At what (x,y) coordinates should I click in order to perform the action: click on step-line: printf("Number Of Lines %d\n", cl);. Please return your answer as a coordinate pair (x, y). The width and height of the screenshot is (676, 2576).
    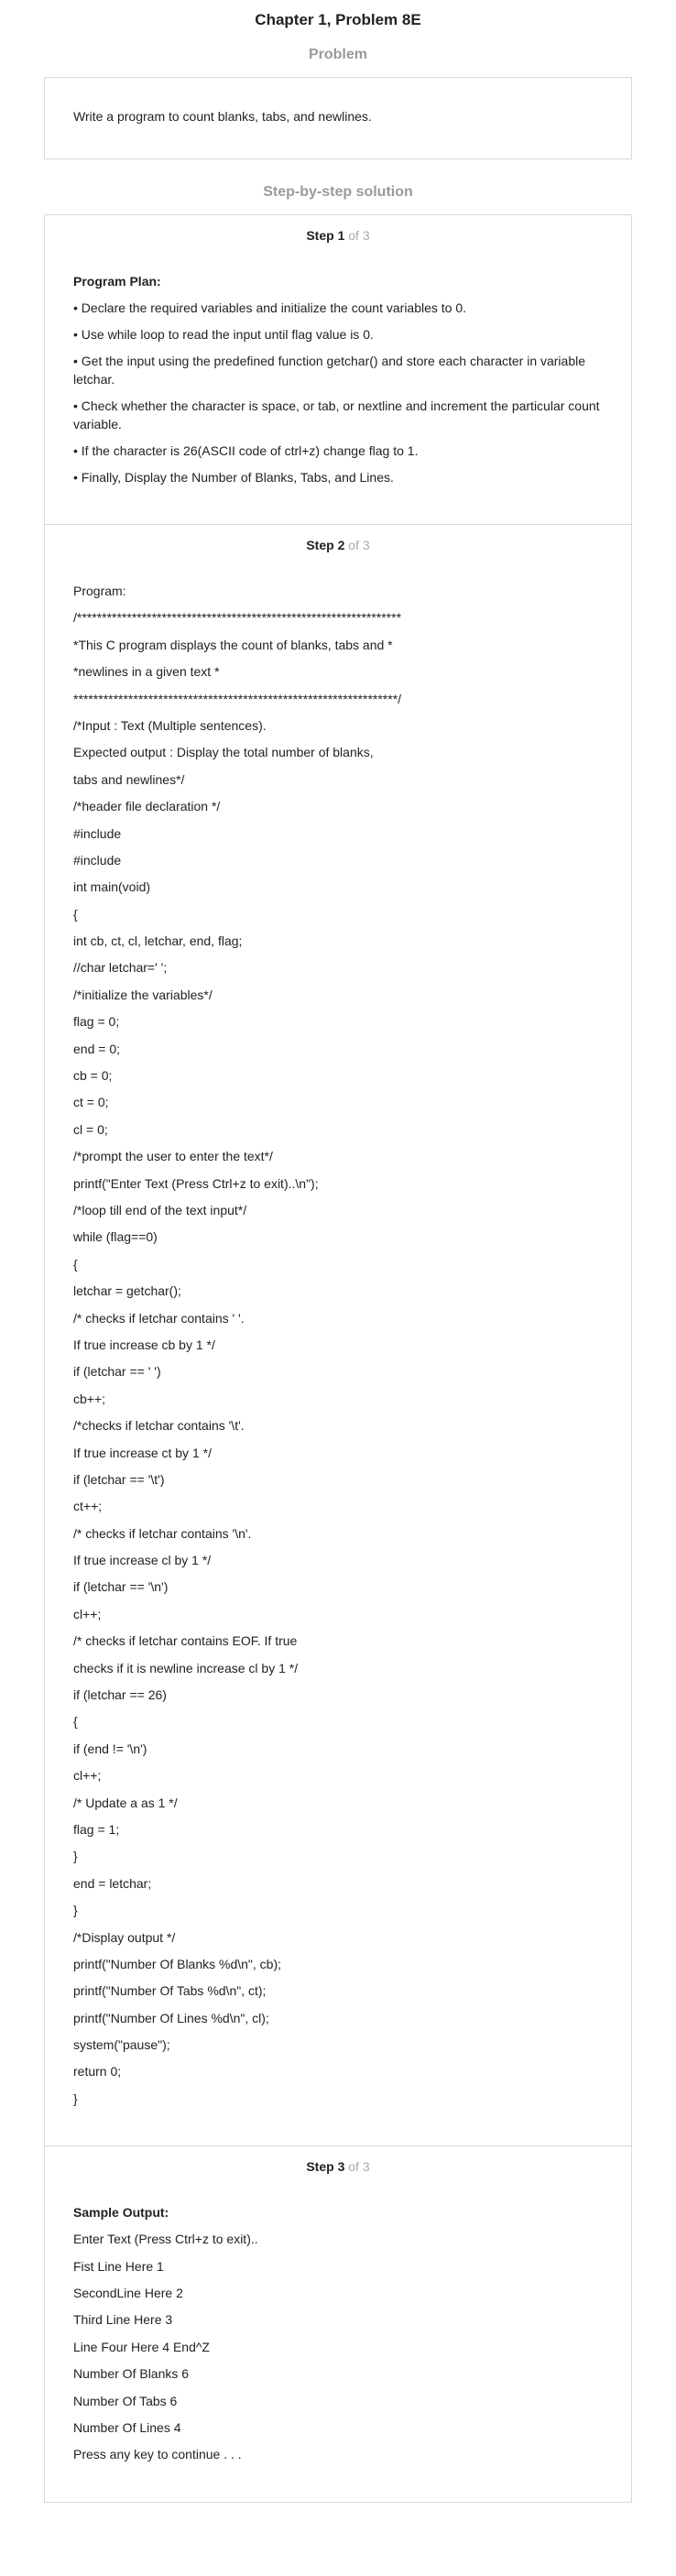
    Looking at the image, I should click on (171, 2018).